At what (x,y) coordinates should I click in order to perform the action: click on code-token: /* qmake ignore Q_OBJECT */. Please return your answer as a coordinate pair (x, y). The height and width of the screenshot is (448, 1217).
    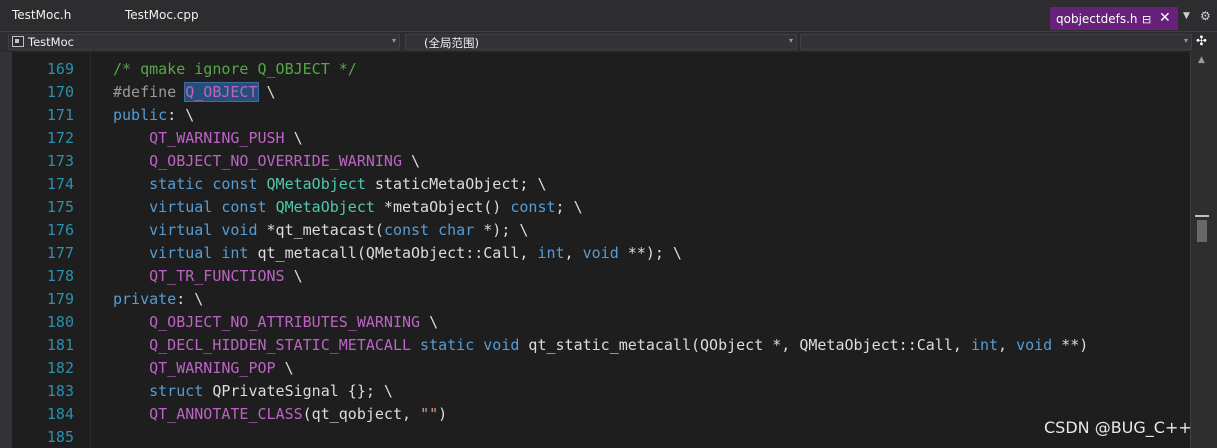
    Looking at the image, I should click on (235, 69).